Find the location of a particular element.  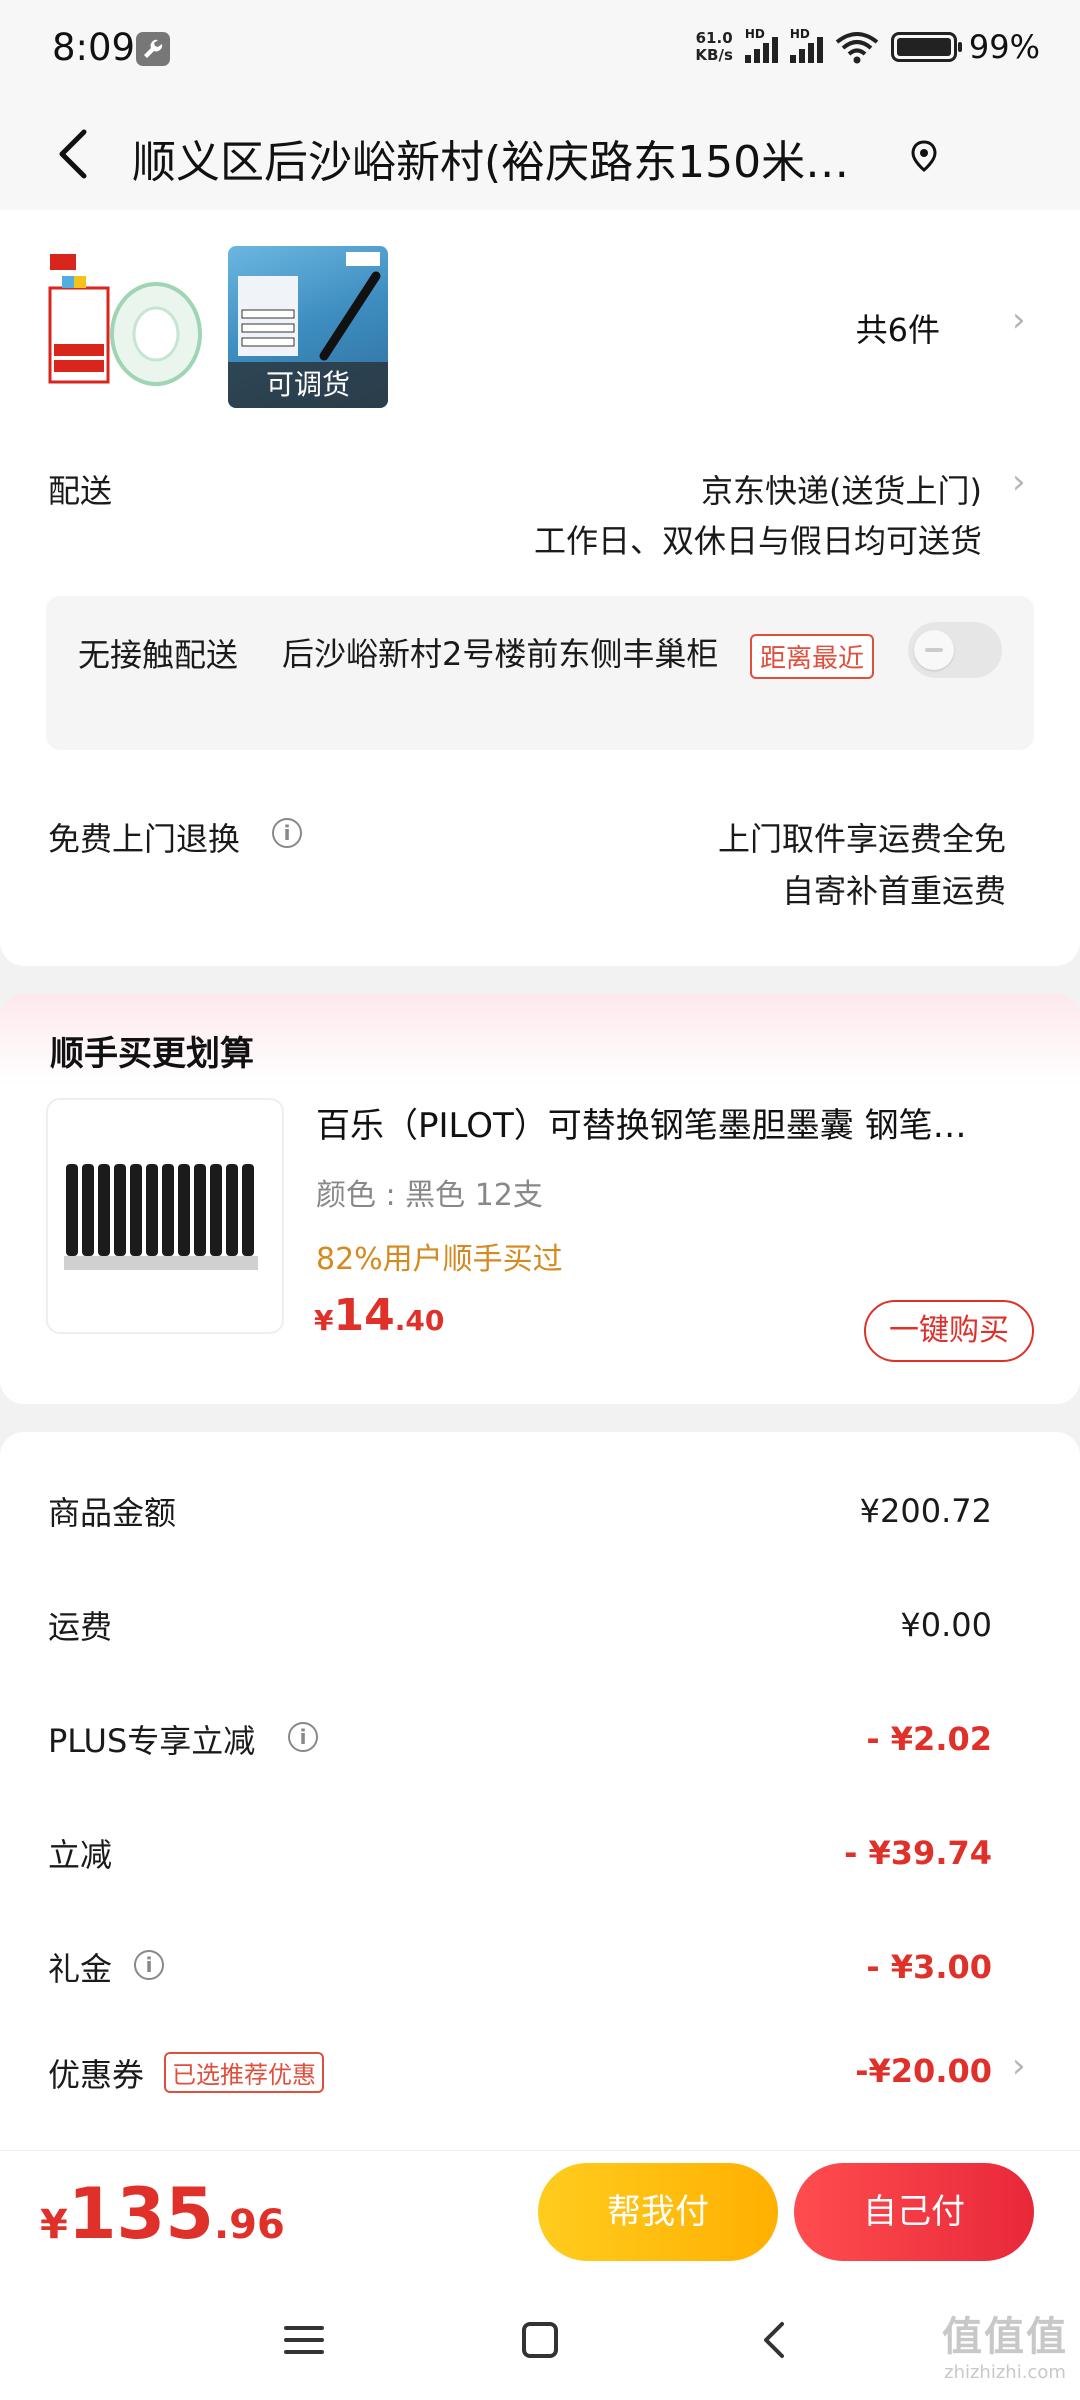

one-click-buy-button: 一键购买 is located at coordinates (949, 1331).